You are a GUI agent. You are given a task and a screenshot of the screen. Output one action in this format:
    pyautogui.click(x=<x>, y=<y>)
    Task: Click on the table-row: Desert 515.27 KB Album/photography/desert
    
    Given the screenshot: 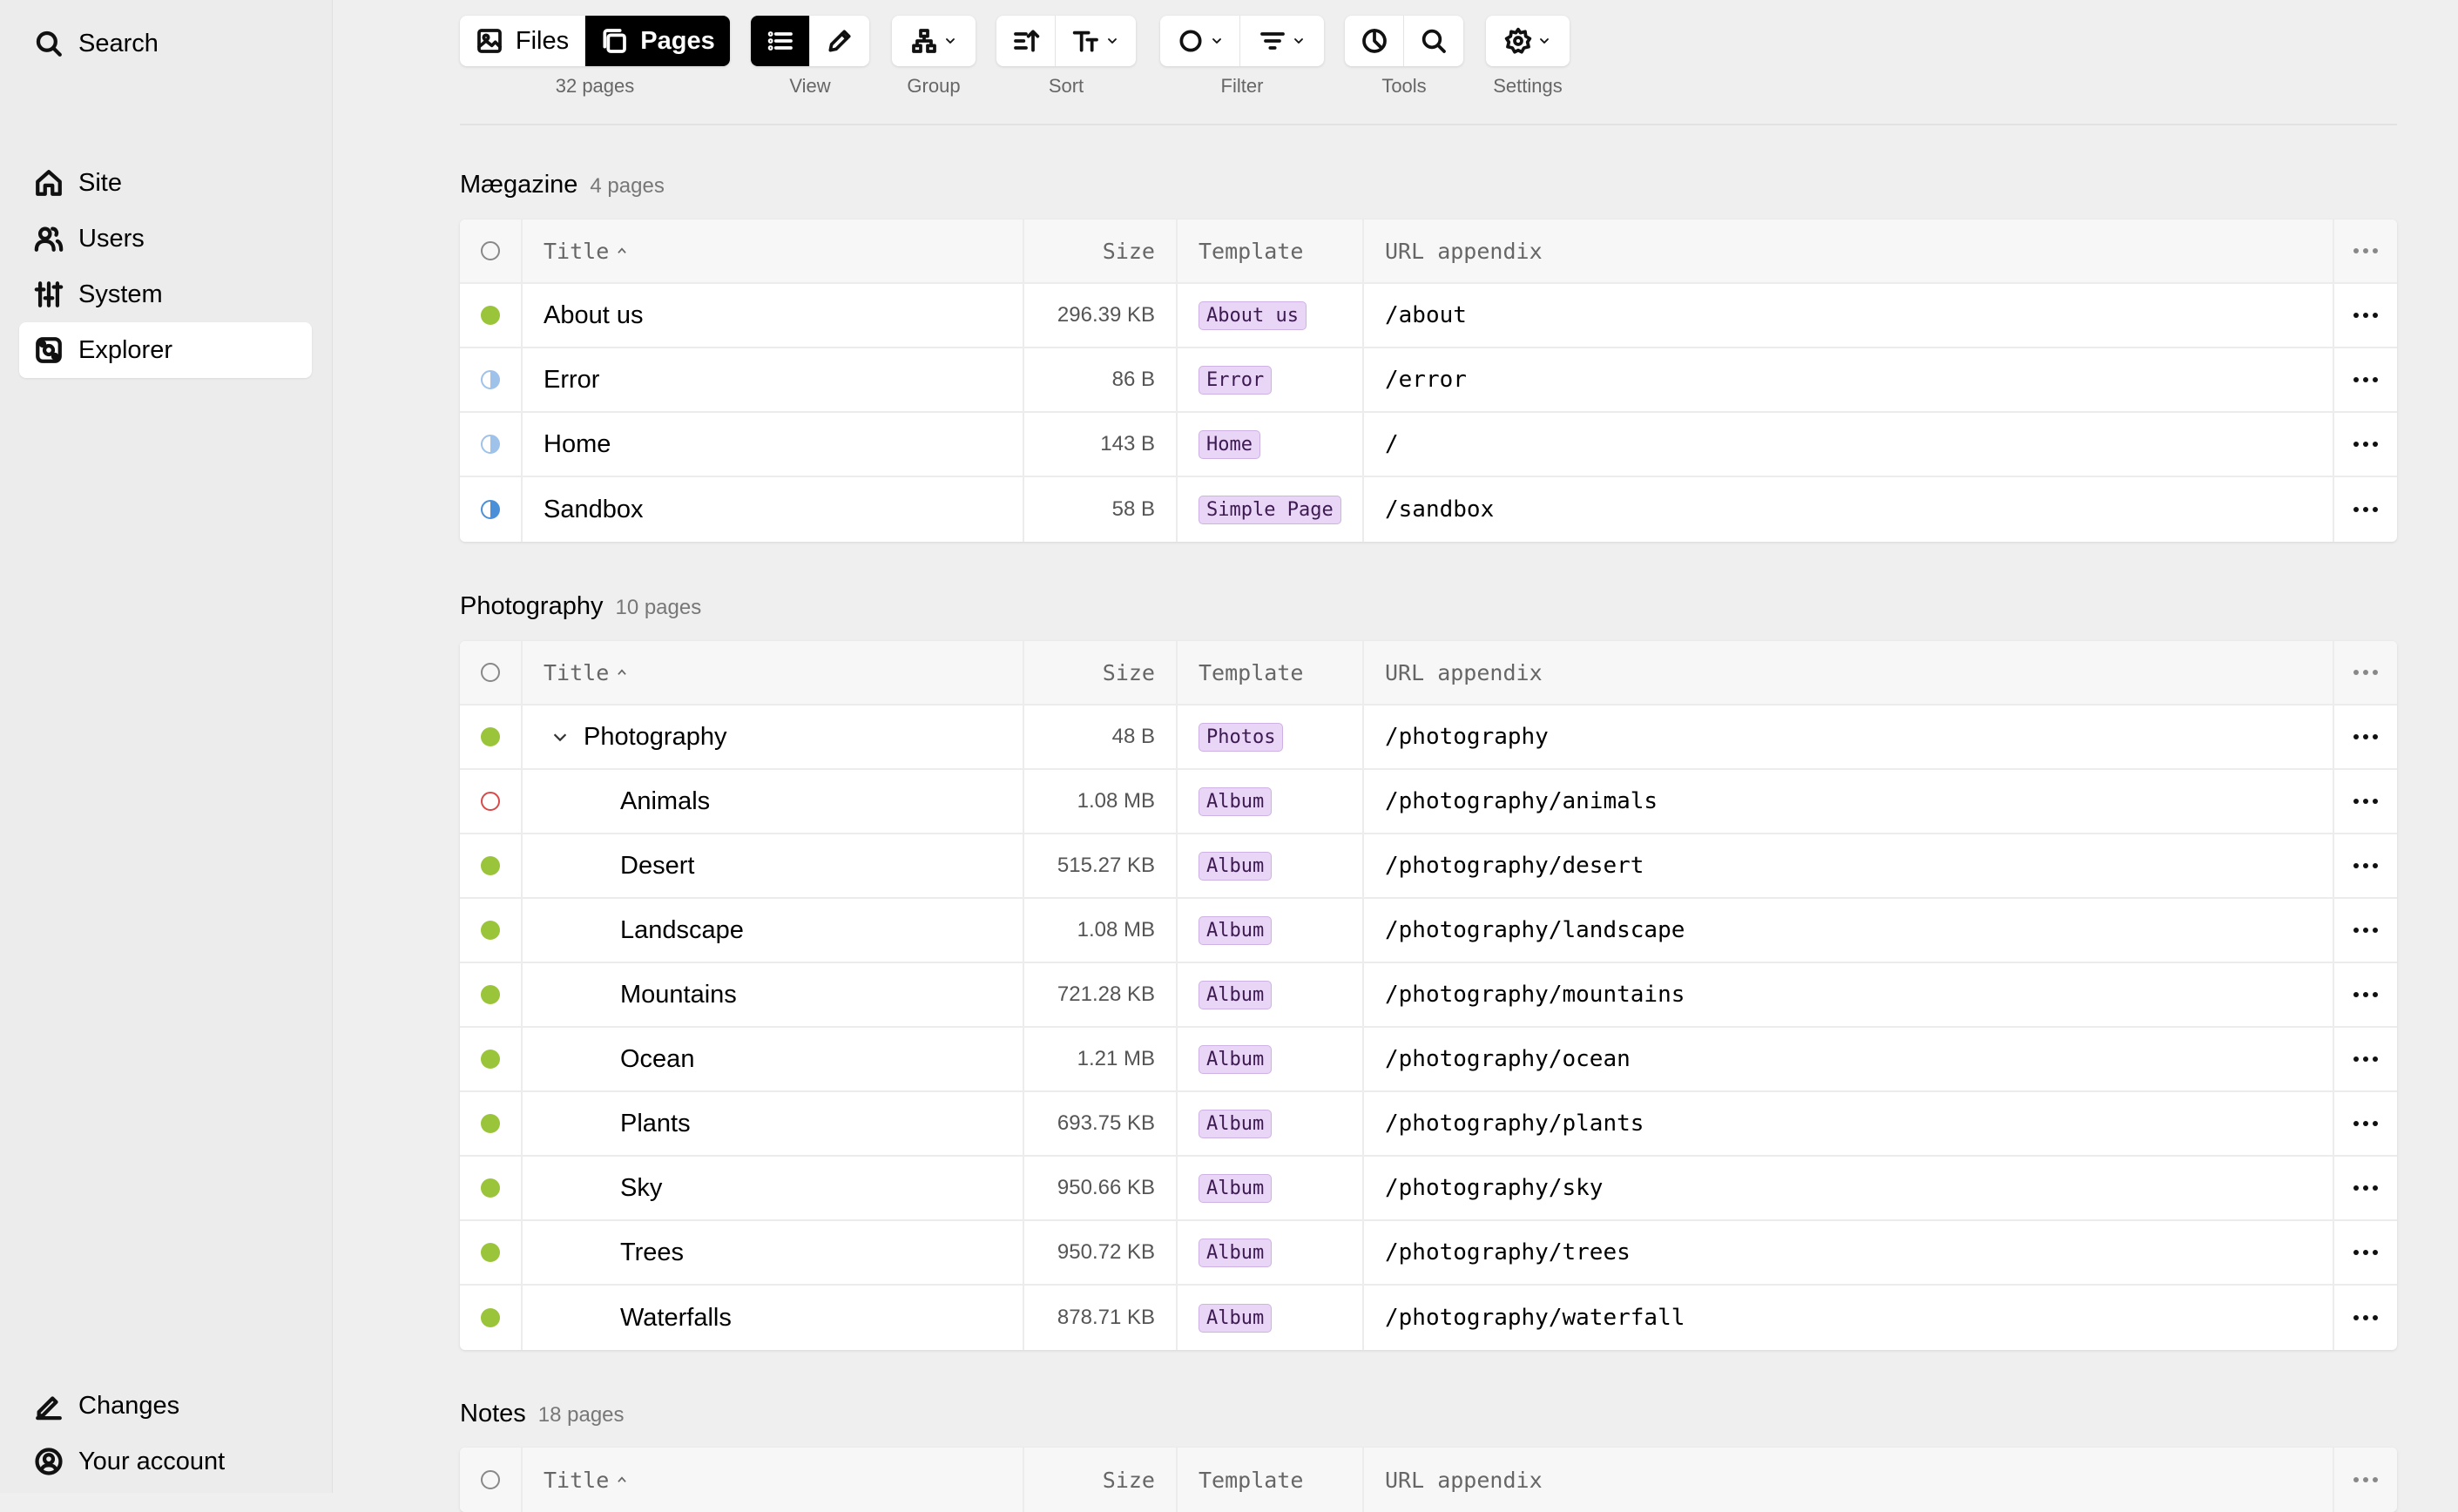 What is the action you would take?
    pyautogui.click(x=1428, y=866)
    